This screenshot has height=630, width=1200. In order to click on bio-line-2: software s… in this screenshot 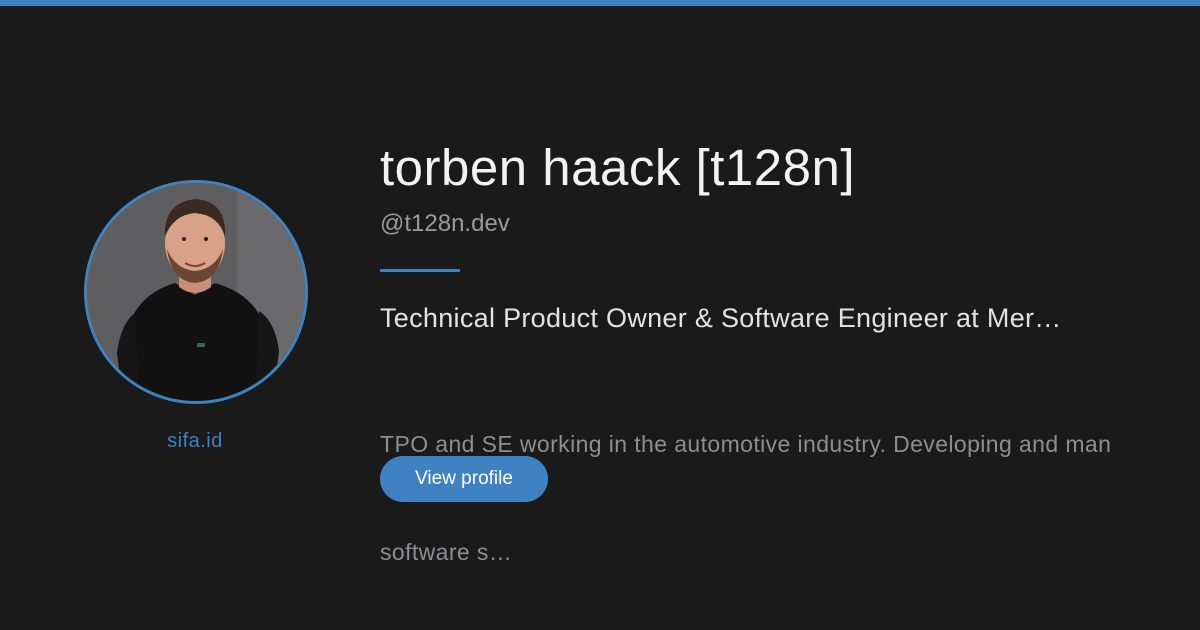, I will do `click(446, 552)`.